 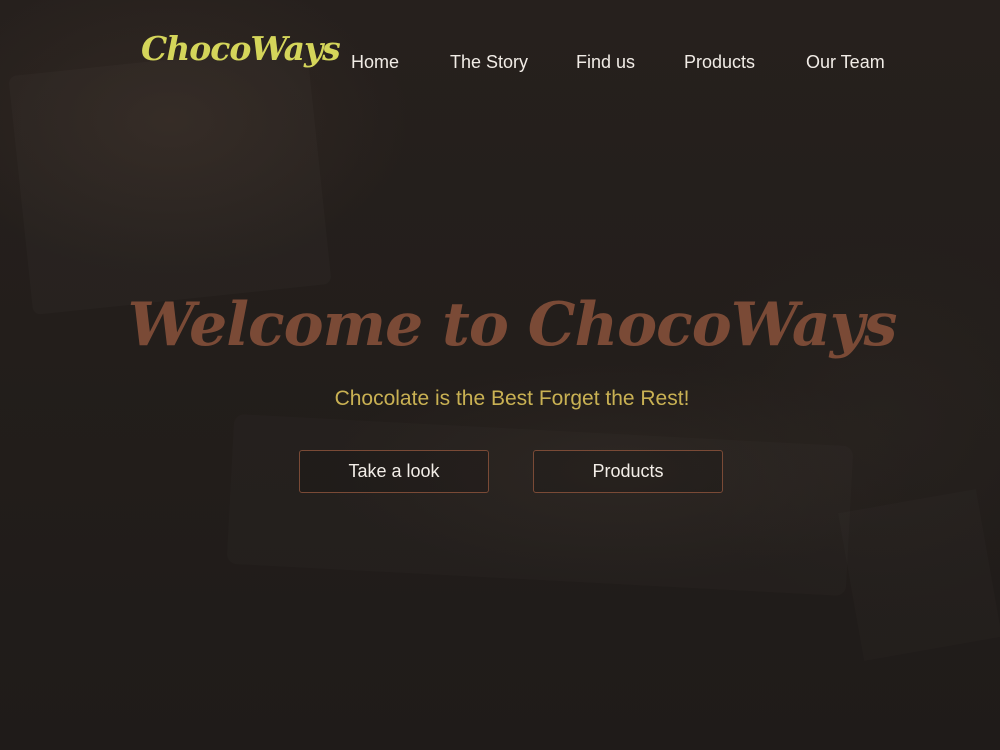 What do you see at coordinates (605, 62) in the screenshot?
I see `nav-link-find-us: Find us` at bounding box center [605, 62].